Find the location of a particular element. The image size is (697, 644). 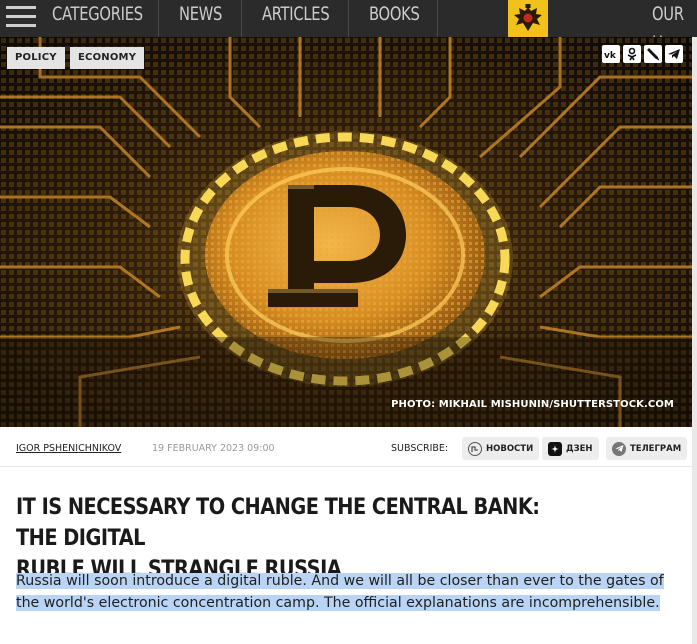

tag-policy: POLICY is located at coordinates (36, 58).